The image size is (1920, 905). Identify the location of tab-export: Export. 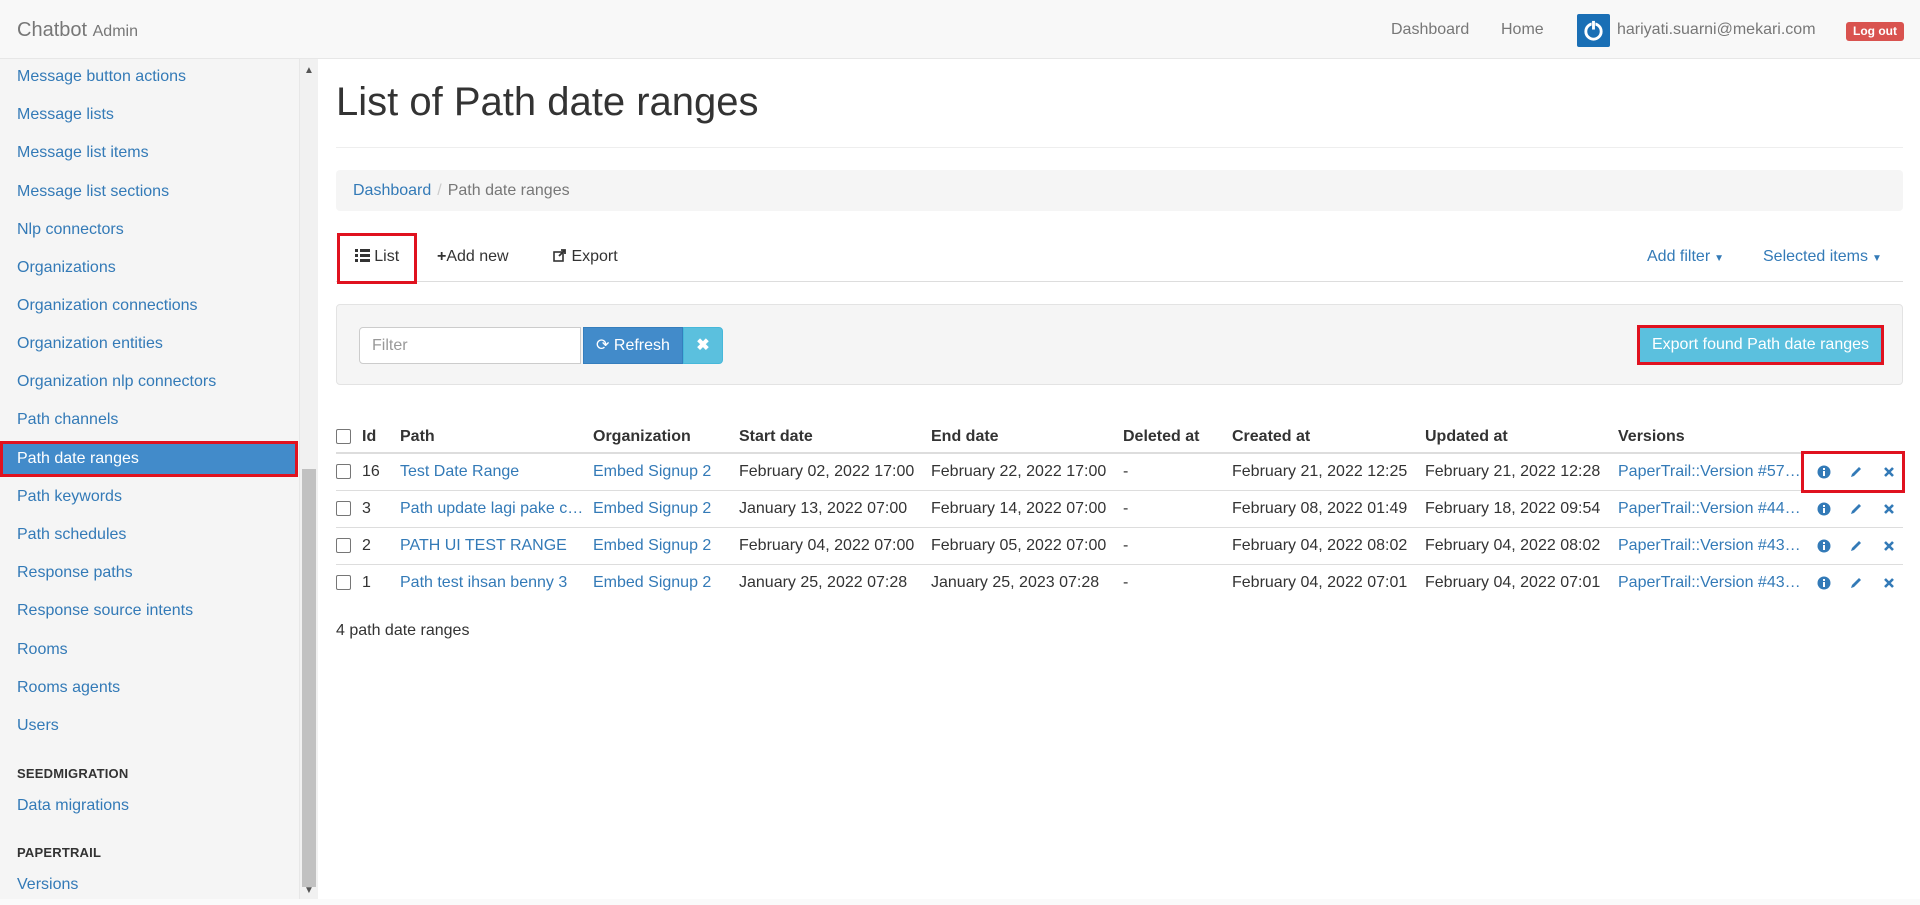
(585, 257).